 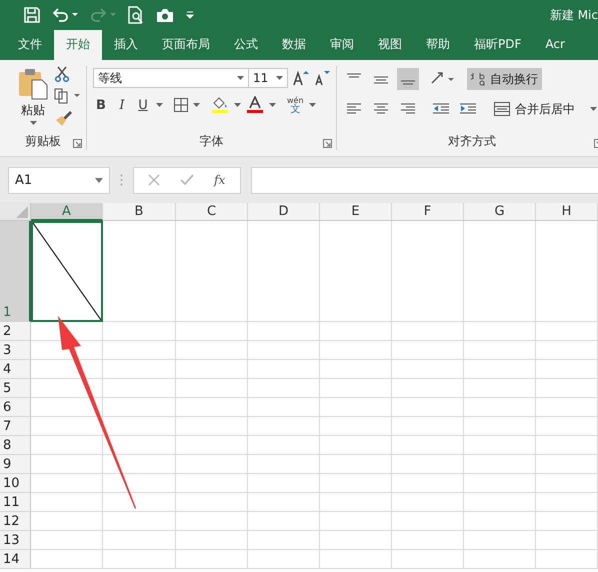 I want to click on copy-icon, so click(x=67, y=96).